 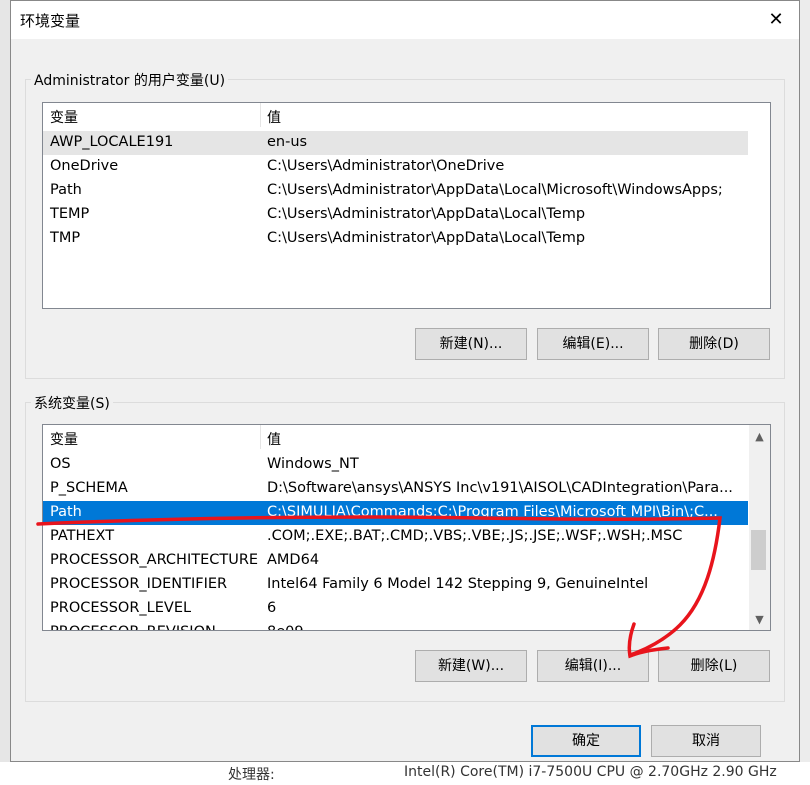 I want to click on system-variables-label: 系统变量(S), so click(x=72, y=403).